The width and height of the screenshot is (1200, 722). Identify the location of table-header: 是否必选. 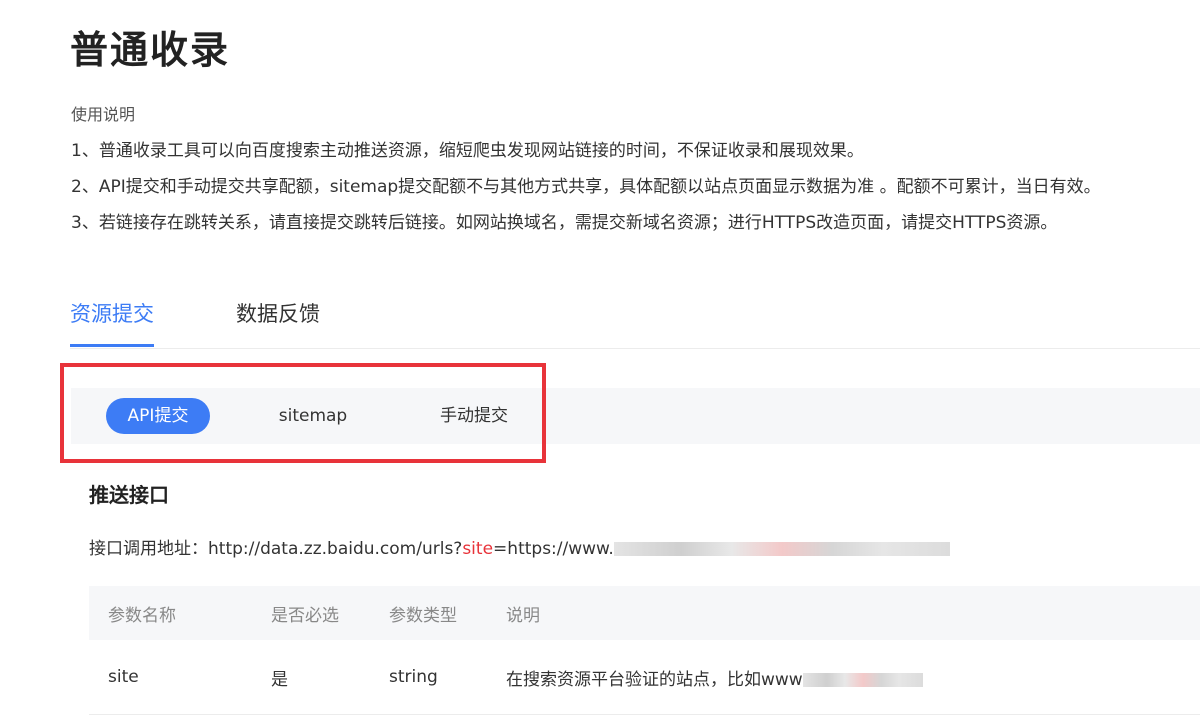
(330, 613).